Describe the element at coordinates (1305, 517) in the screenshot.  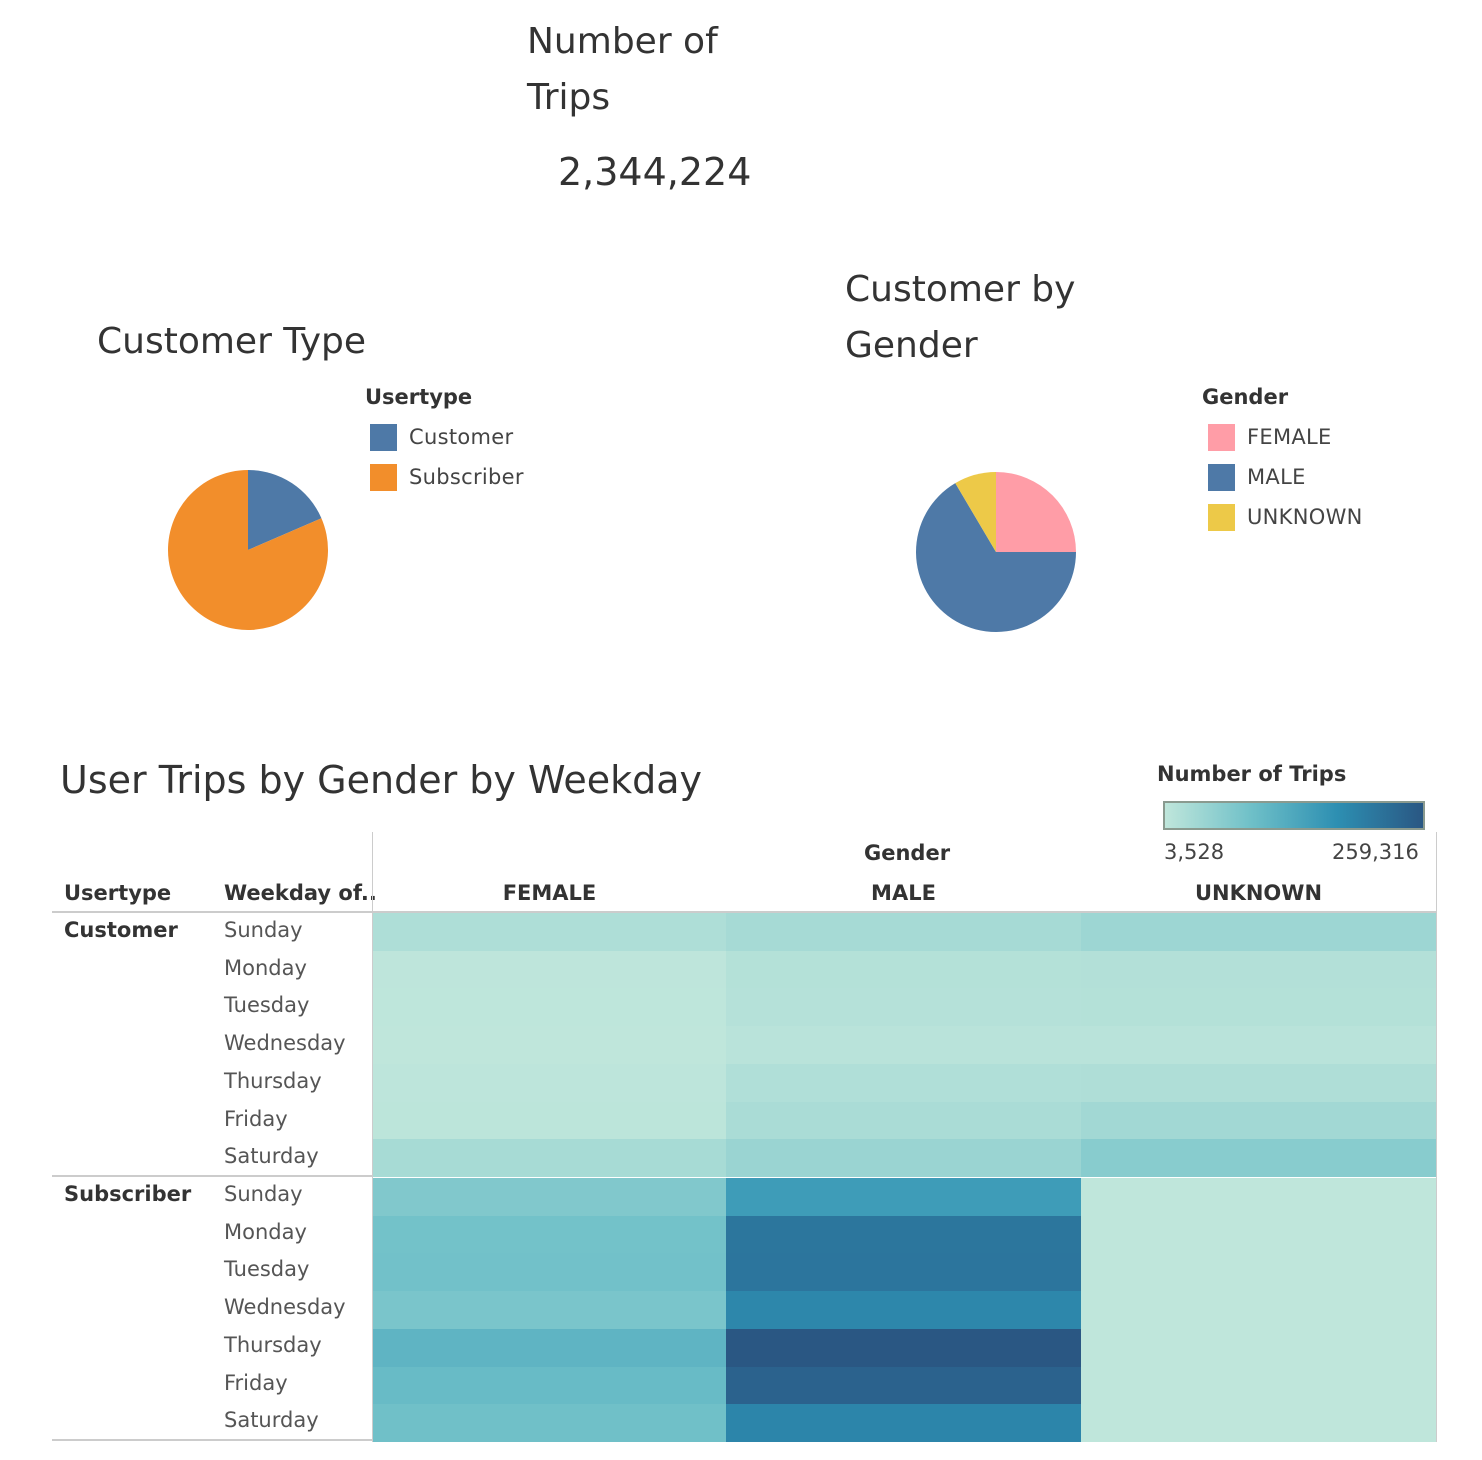
I see `legend-label-unknown: UNKNOWN` at that location.